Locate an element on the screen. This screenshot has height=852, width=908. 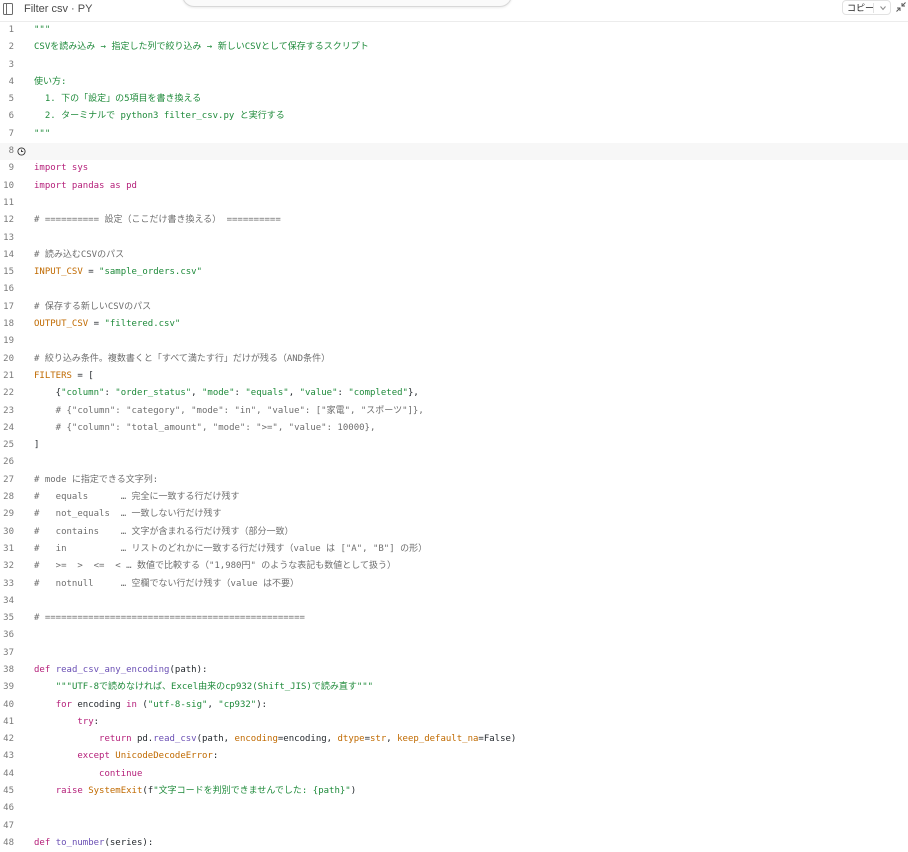
copy-button-group: コピー is located at coordinates (866, 7).